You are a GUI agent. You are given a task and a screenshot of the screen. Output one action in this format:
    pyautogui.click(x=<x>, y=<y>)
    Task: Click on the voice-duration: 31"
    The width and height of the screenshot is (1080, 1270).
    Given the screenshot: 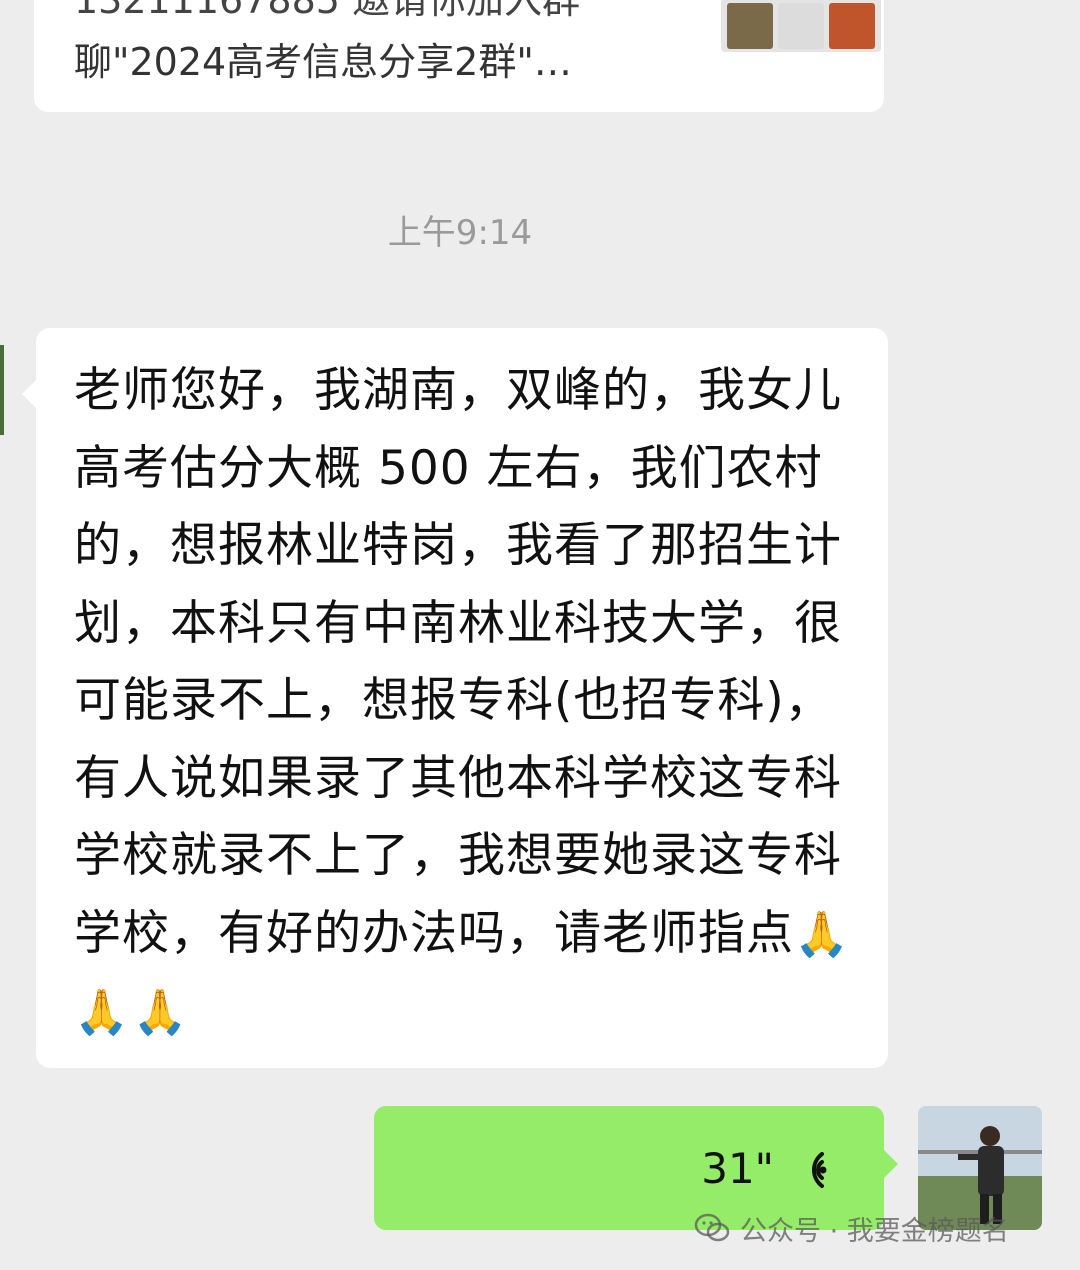 What is the action you would take?
    pyautogui.click(x=737, y=1168)
    